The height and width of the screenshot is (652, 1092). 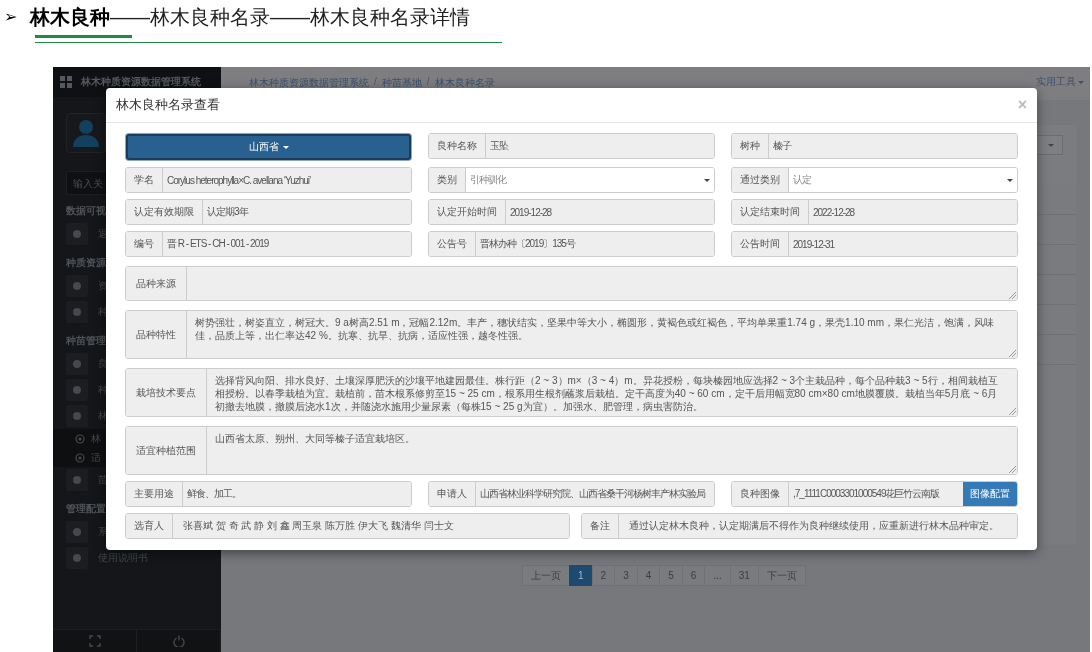 What do you see at coordinates (602, 283) in the screenshot?
I see `text-area` at bounding box center [602, 283].